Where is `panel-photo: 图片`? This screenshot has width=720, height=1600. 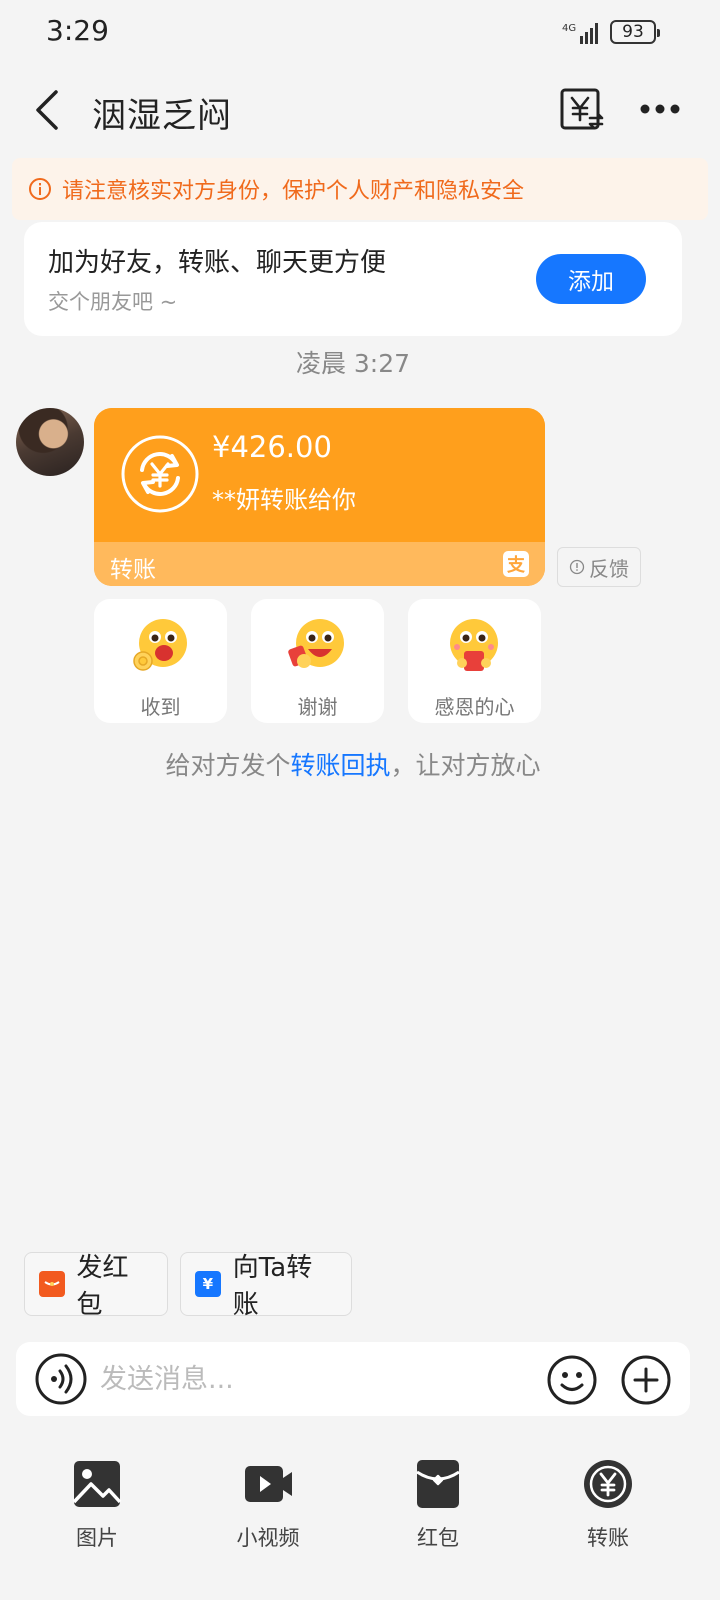
panel-photo: 图片 is located at coordinates (97, 1505).